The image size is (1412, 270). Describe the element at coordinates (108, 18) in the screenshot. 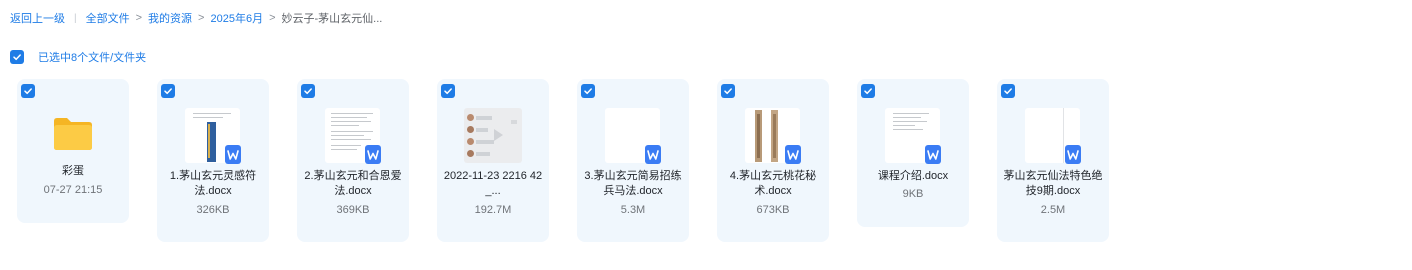

I see `breadcrumb-all-files: 全部文件` at that location.